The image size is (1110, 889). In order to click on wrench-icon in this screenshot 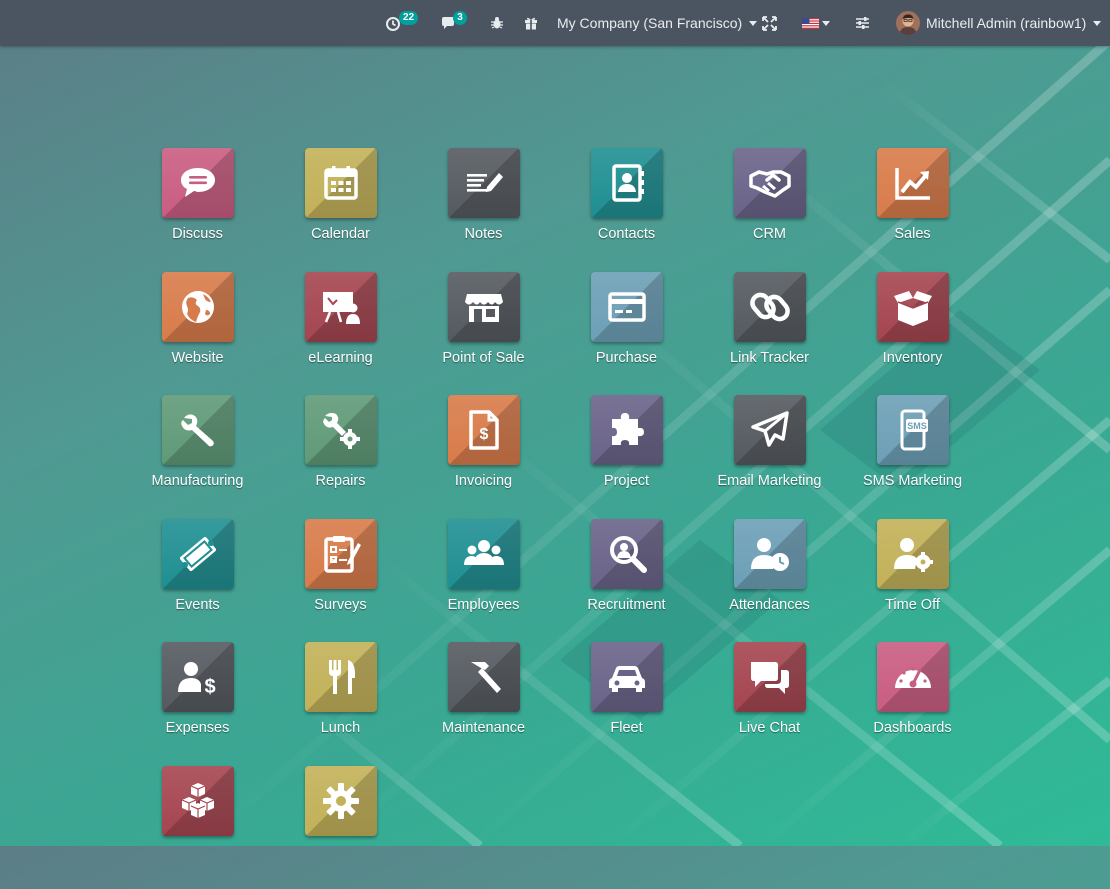, I will do `click(198, 430)`.